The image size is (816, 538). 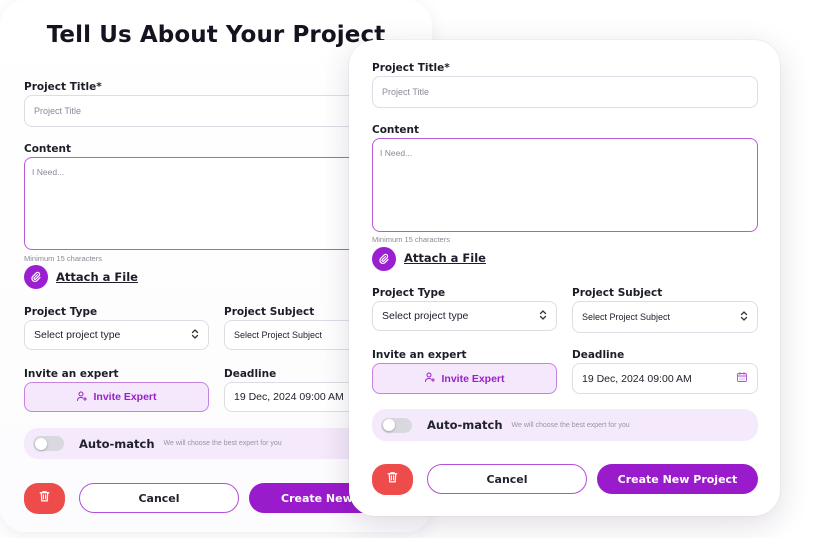 I want to click on project-subject-select: Select Project Subject, so click(x=665, y=317).